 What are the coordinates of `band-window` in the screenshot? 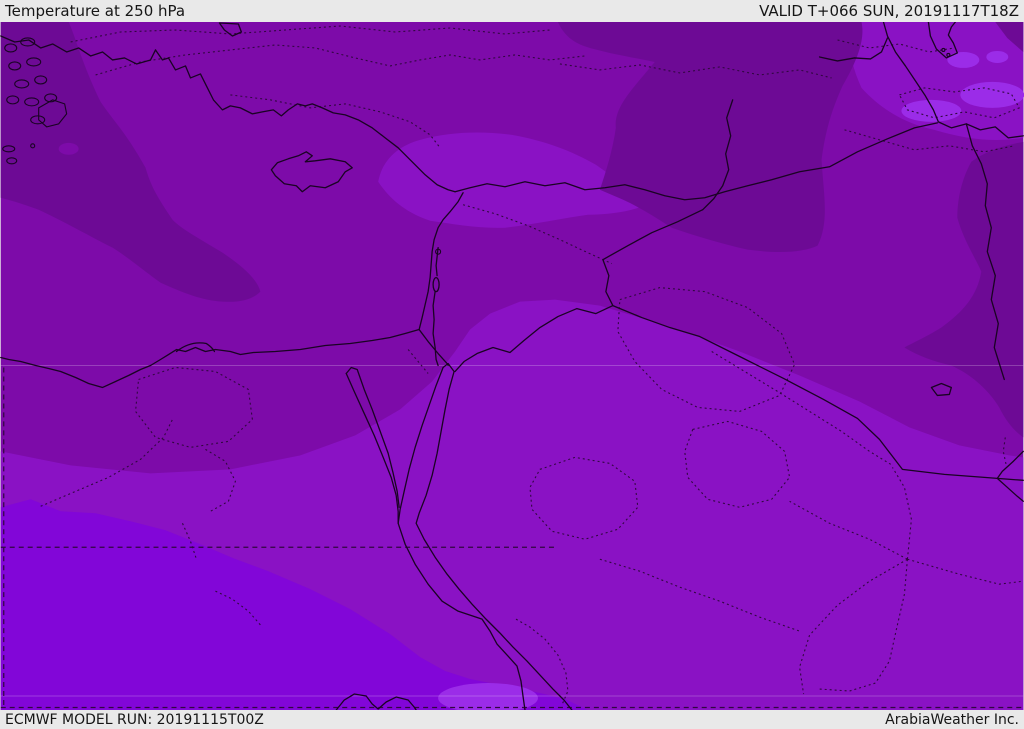 It's located at (68, 148).